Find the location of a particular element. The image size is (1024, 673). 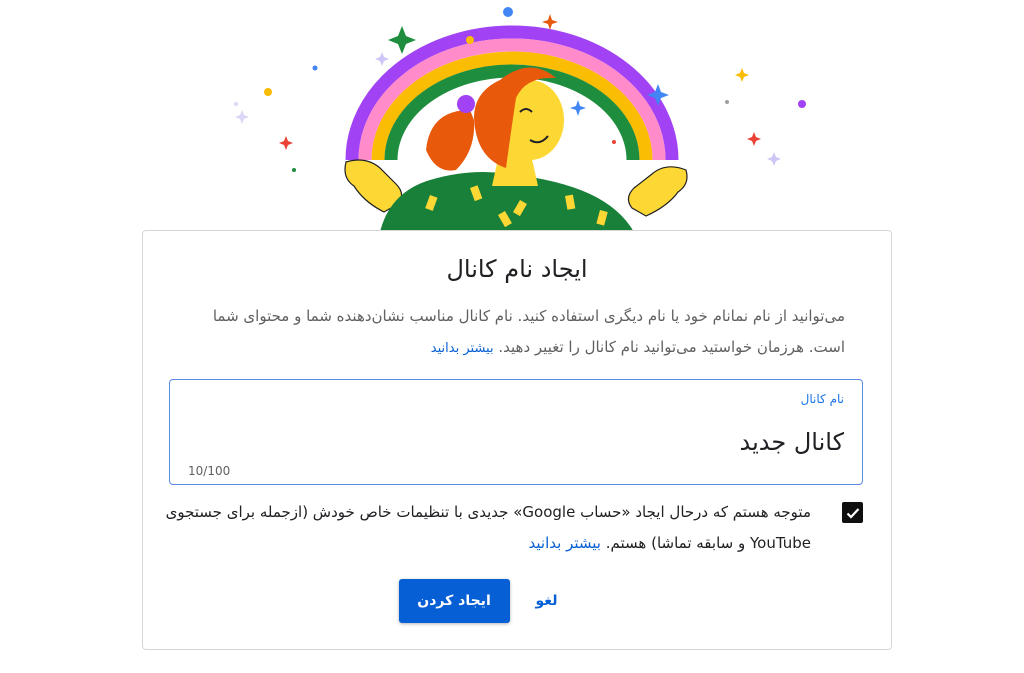

cancel-button: لغو is located at coordinates (547, 601).